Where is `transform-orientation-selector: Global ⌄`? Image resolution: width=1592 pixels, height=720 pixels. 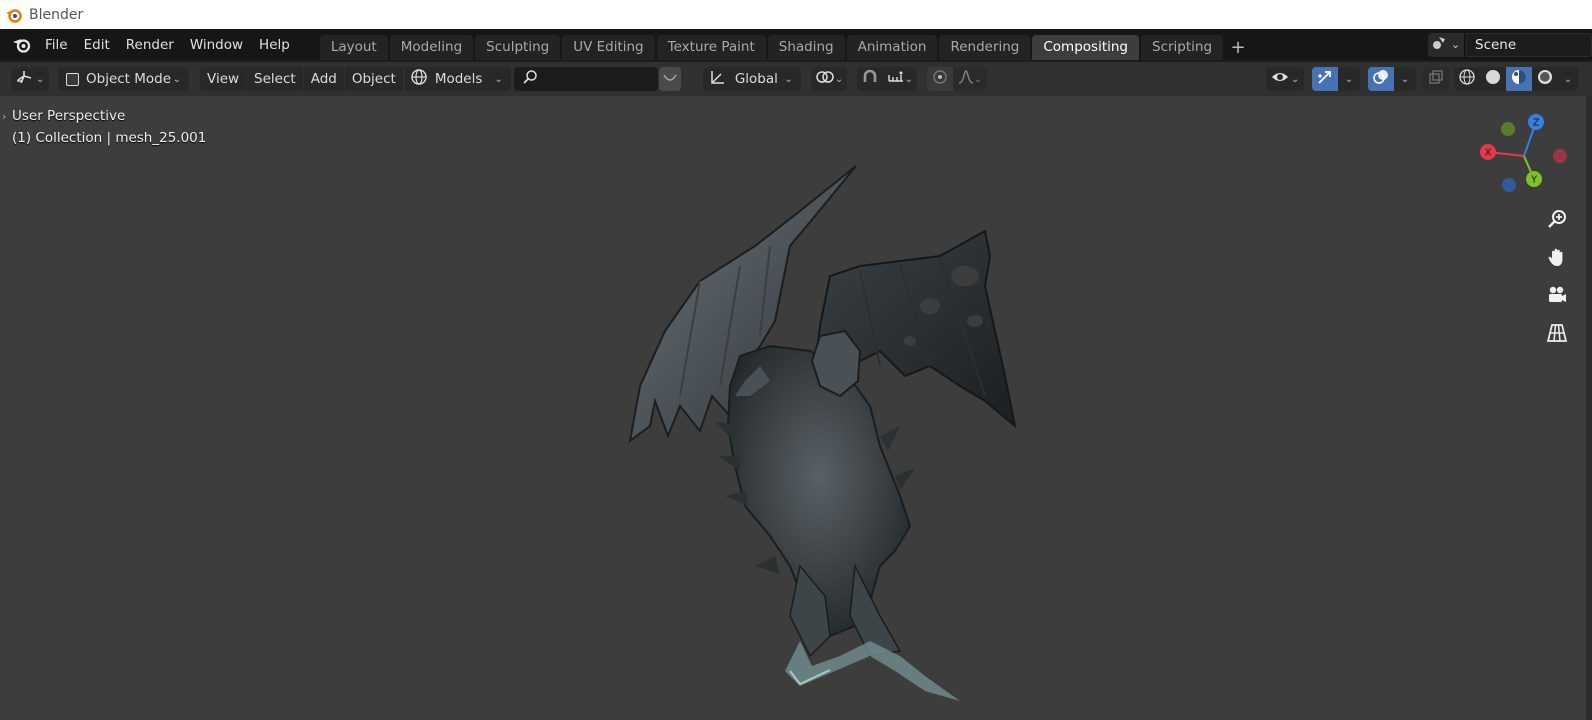 transform-orientation-selector: Global ⌄ is located at coordinates (751, 79).